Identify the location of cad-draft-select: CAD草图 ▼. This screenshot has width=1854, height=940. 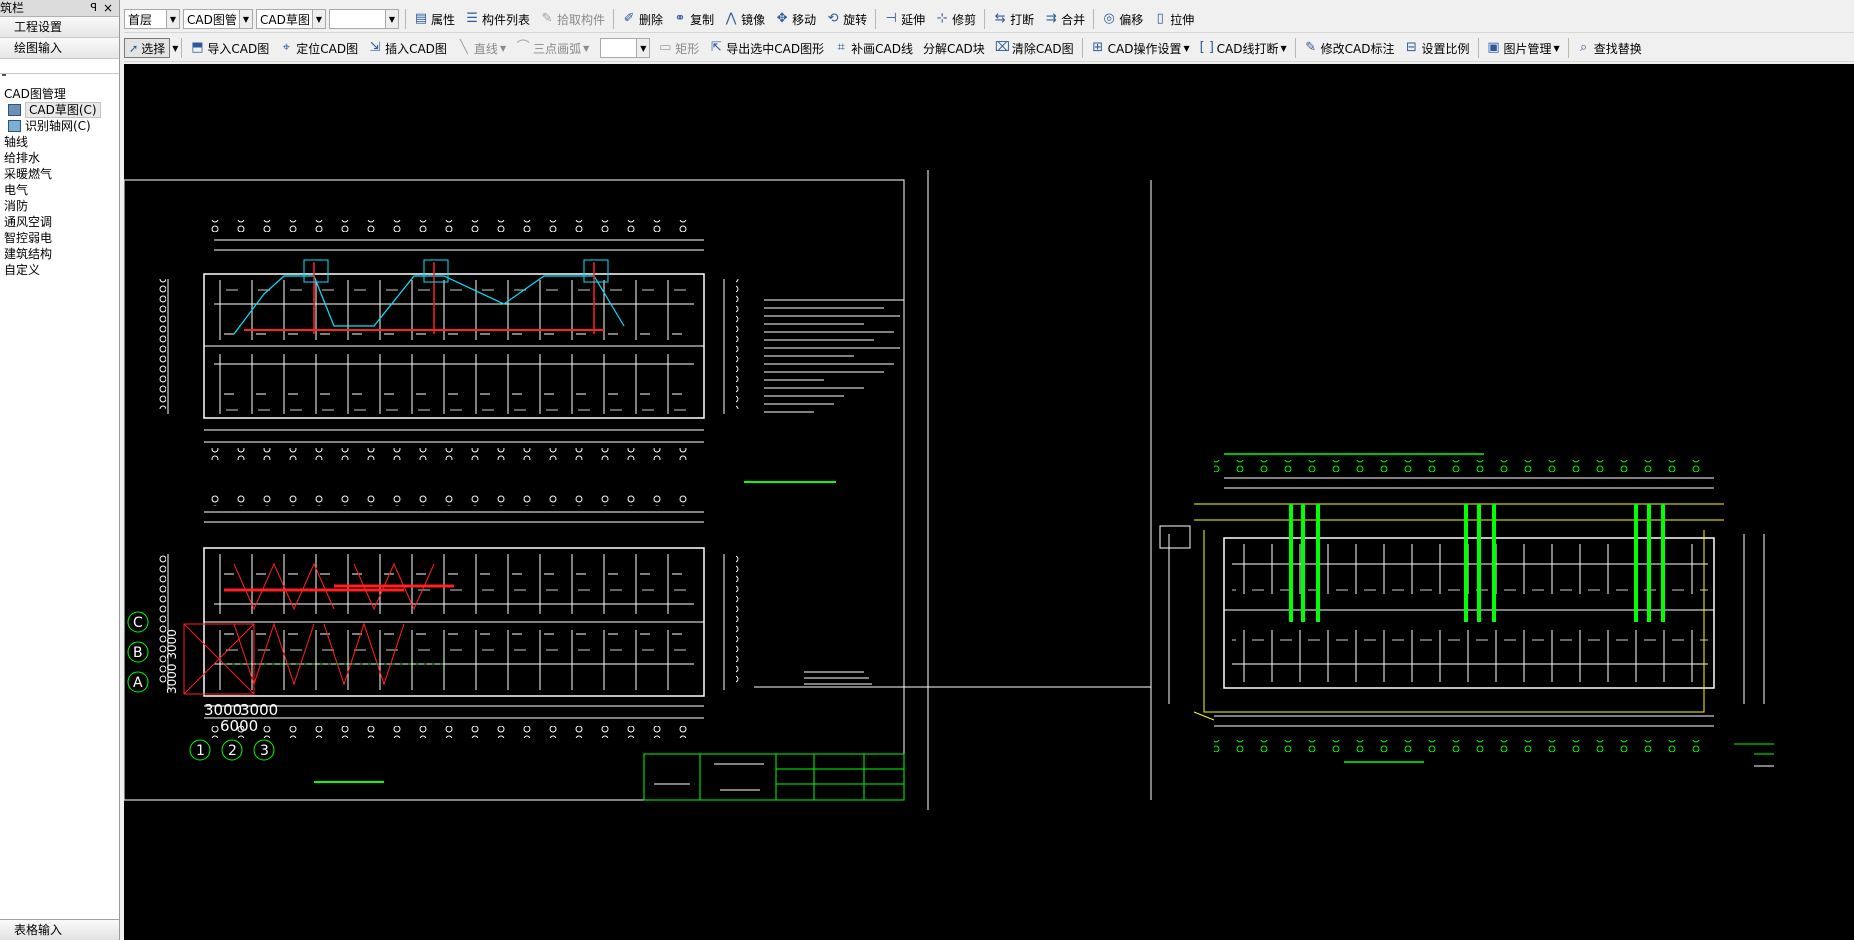
(291, 19).